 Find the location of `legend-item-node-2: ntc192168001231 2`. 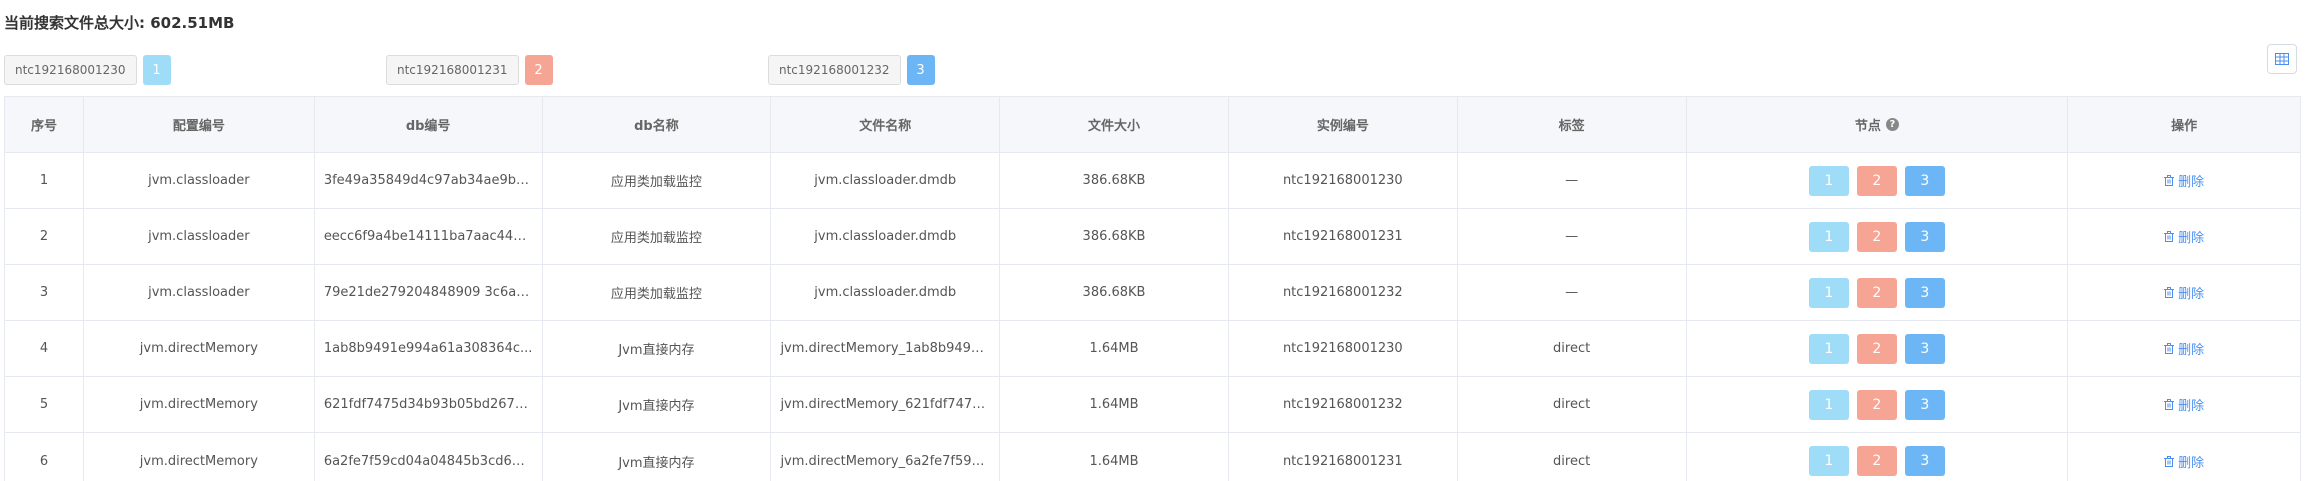

legend-item-node-2: ntc192168001231 2 is located at coordinates (469, 70).